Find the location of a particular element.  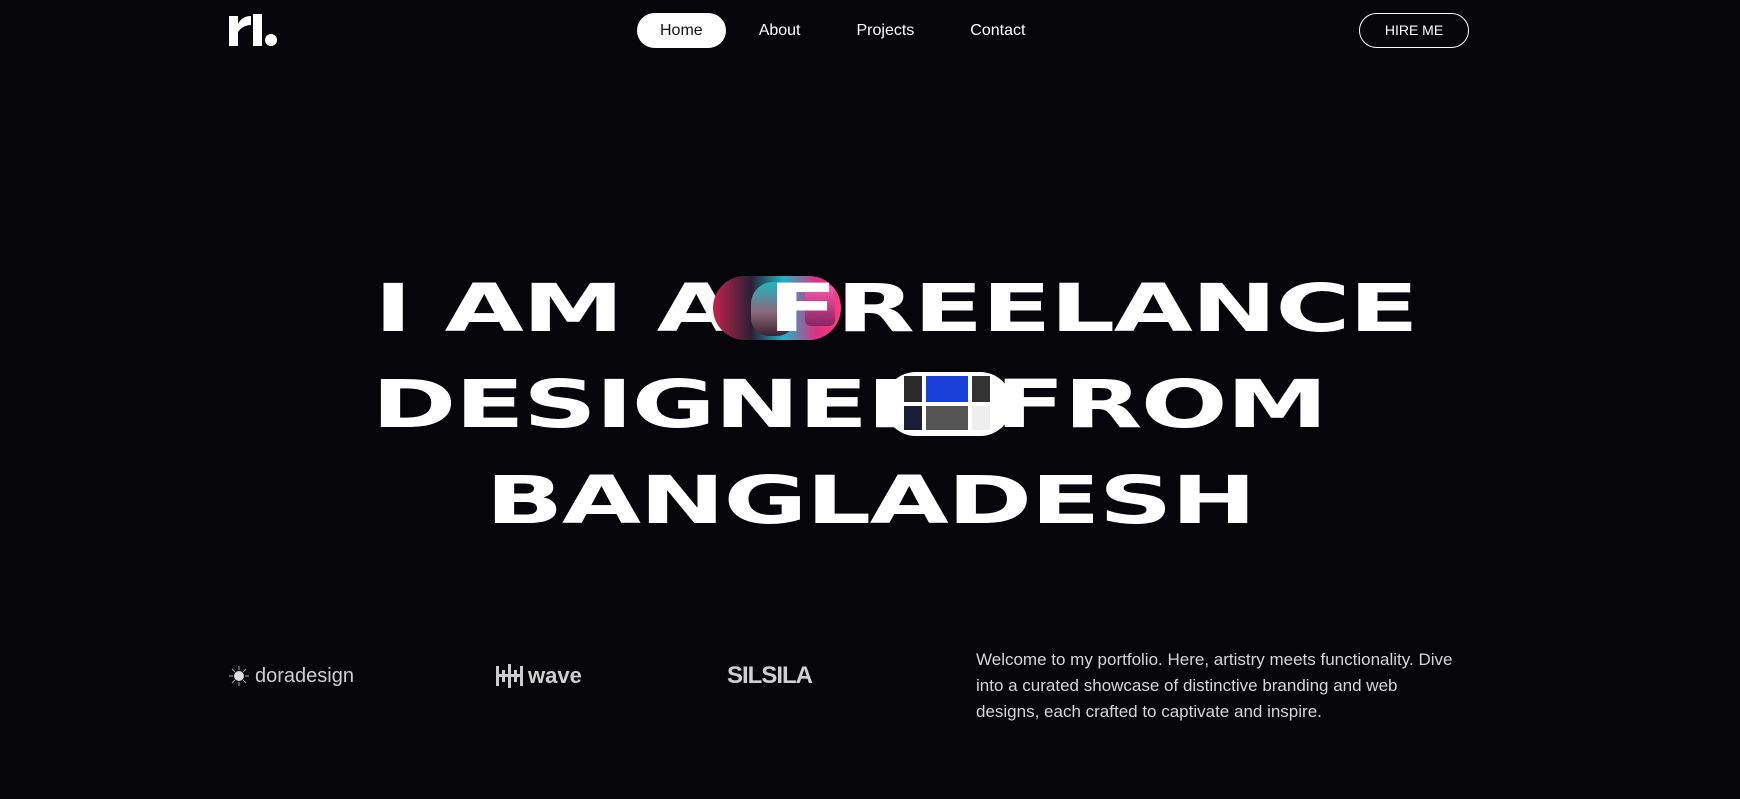

wave-logo: wave is located at coordinates (538, 676).